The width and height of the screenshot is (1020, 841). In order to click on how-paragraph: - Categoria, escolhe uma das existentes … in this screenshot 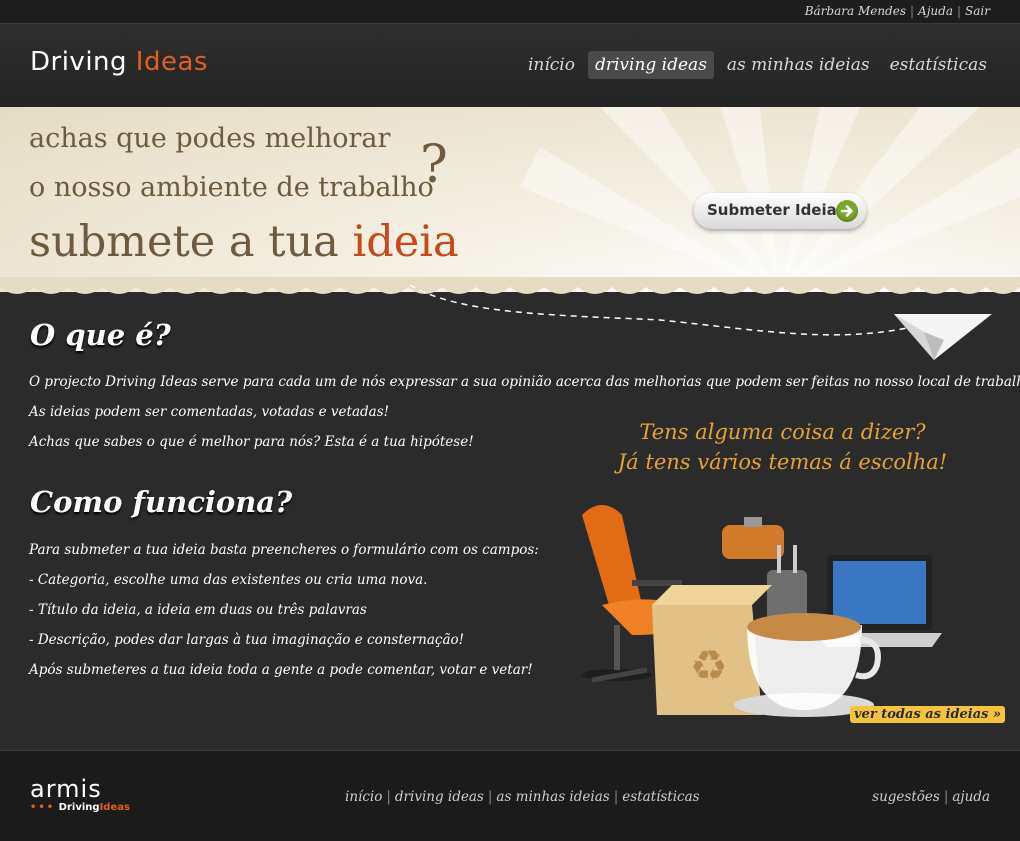, I will do `click(228, 580)`.